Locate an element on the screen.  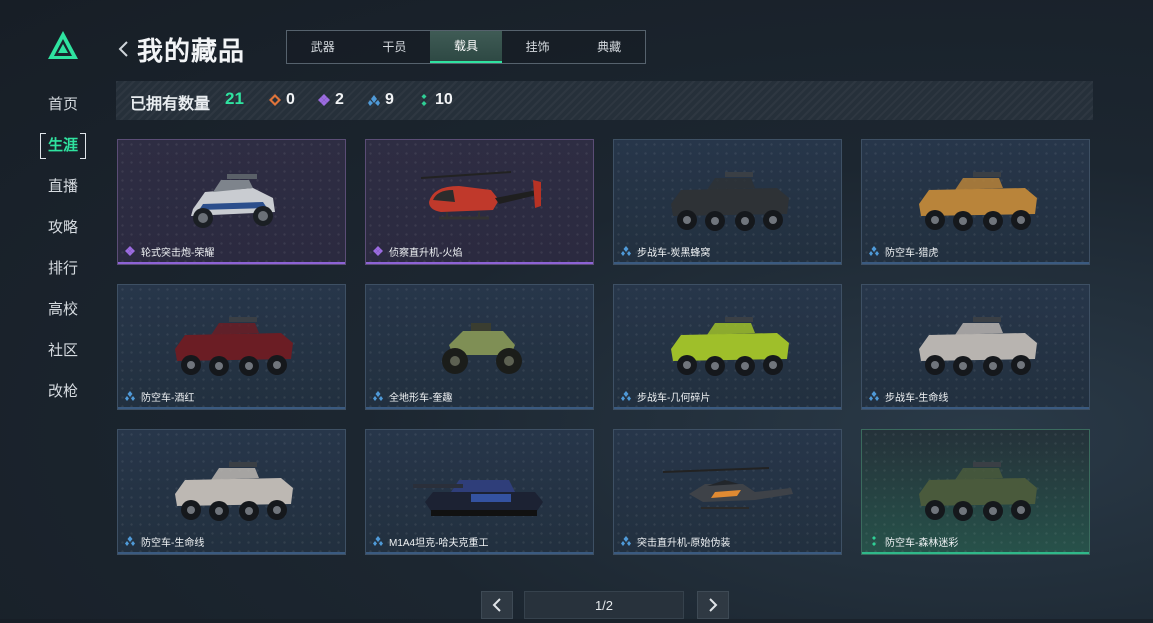
vehicle-name: 防空车-生命线 is located at coordinates (173, 543).